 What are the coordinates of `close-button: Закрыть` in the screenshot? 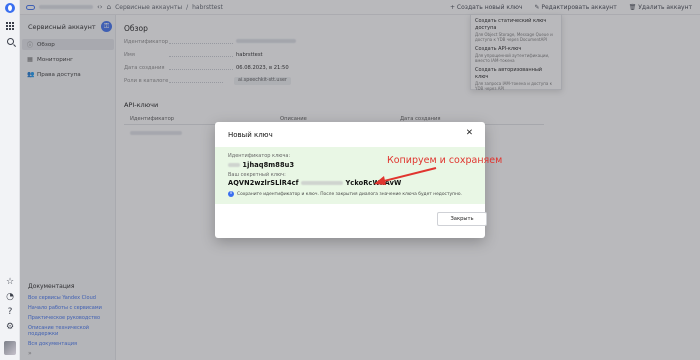 It's located at (462, 219).